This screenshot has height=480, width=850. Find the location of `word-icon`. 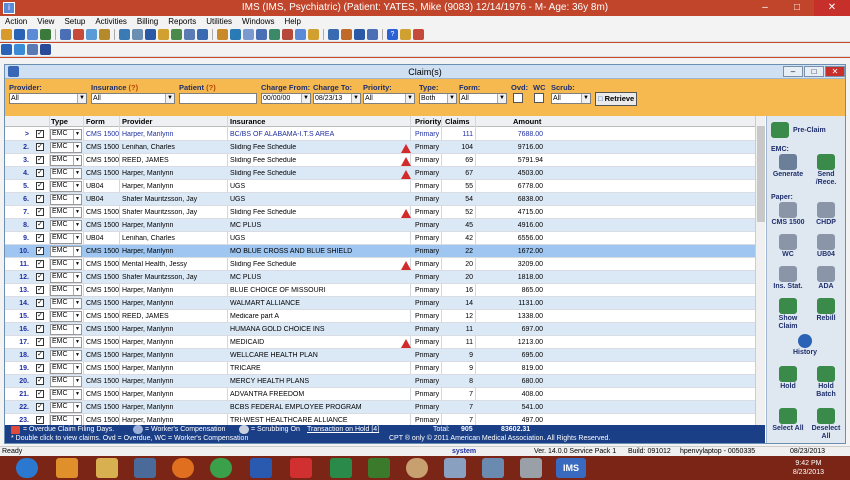

word-icon is located at coordinates (261, 468).